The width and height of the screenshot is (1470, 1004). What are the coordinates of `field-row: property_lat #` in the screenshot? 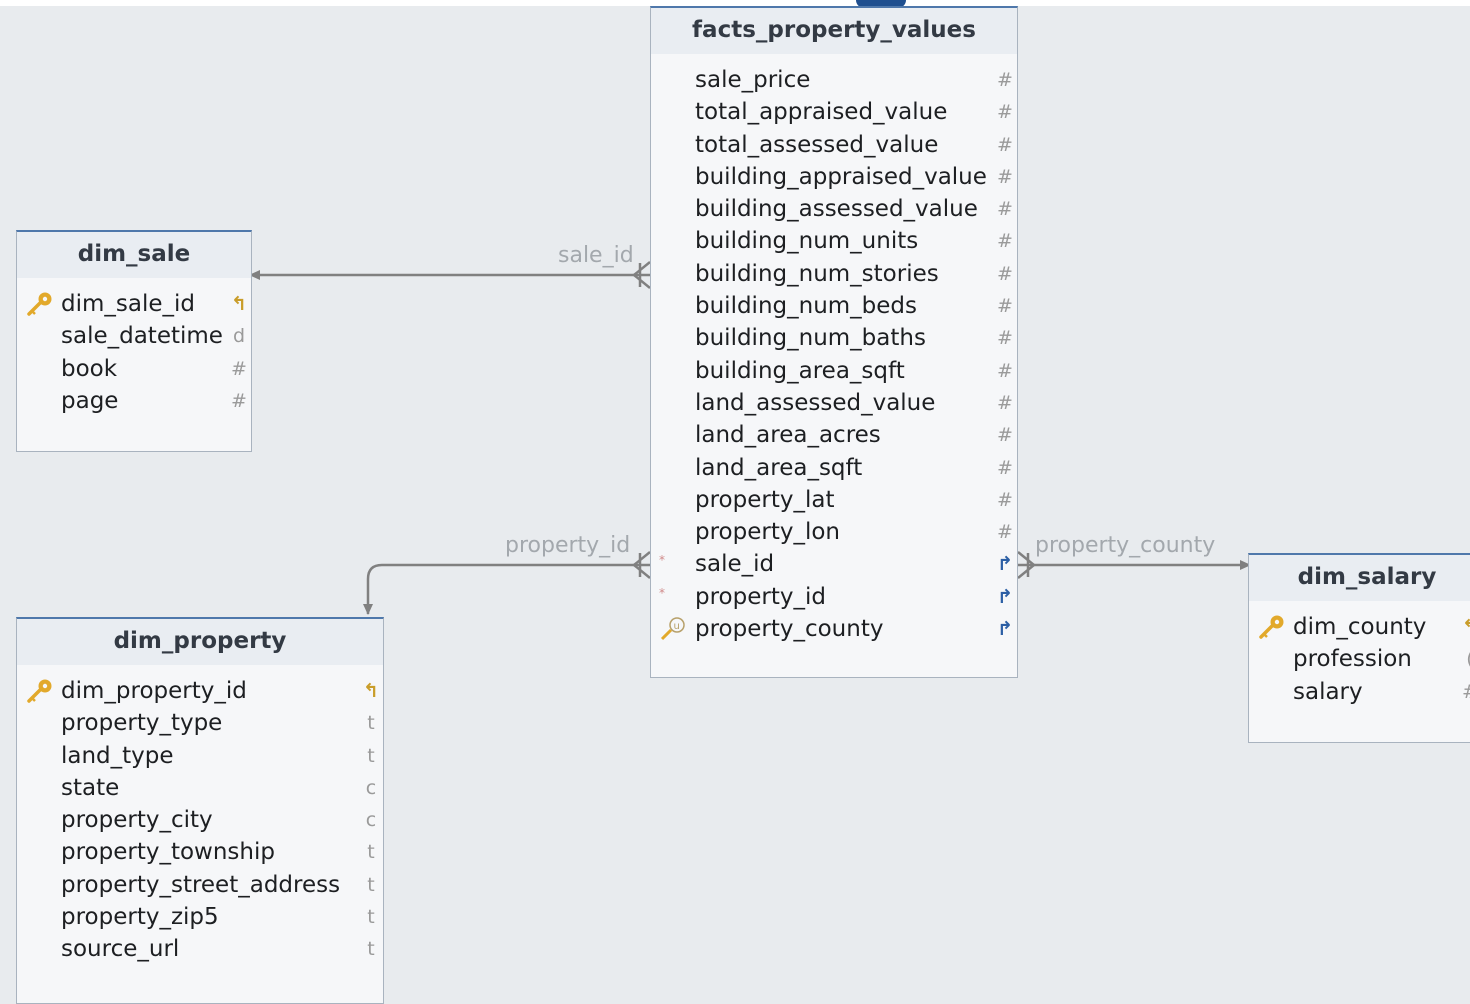 It's located at (834, 500).